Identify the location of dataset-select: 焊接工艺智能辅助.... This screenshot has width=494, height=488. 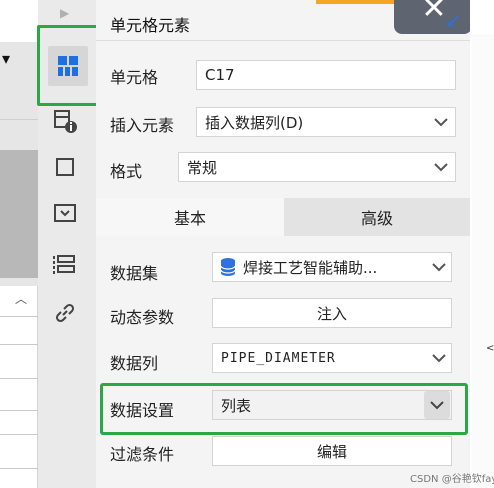
(332, 267).